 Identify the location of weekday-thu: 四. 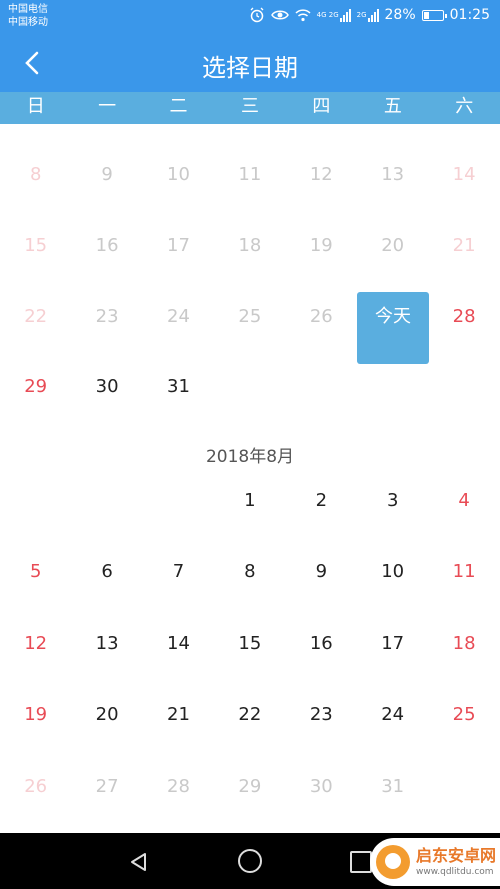
(321, 106).